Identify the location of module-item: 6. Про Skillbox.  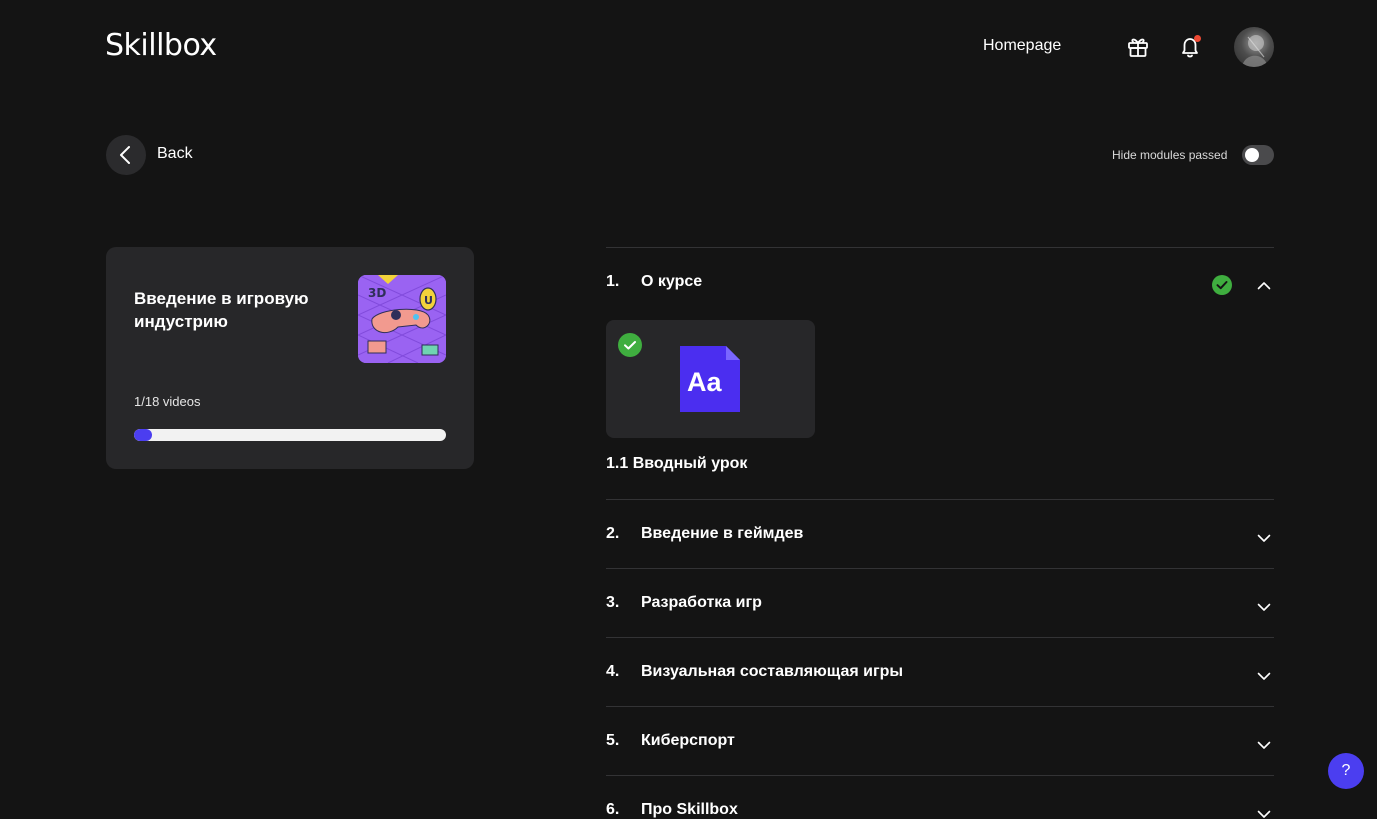
(940, 797).